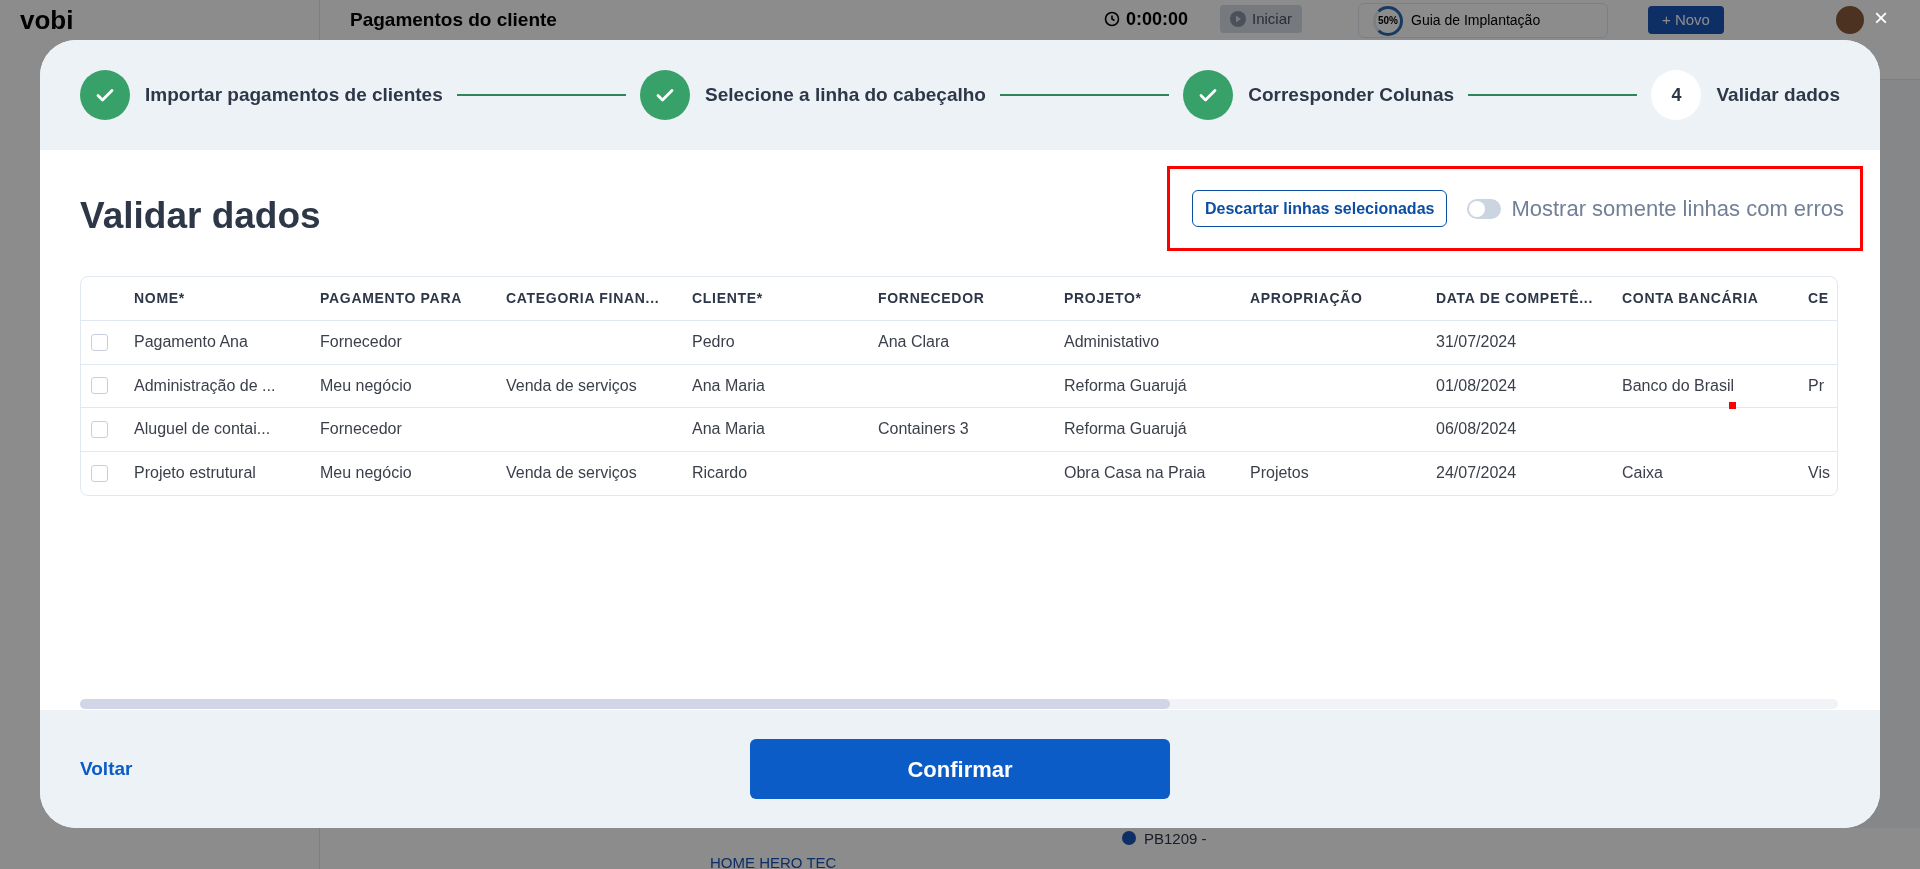 This screenshot has width=1920, height=869. What do you see at coordinates (1676, 95) in the screenshot?
I see `step-number: 4` at bounding box center [1676, 95].